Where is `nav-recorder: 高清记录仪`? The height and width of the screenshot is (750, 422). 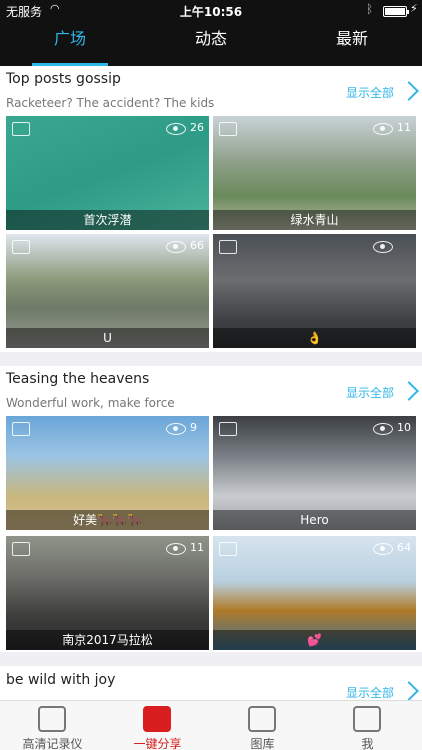
nav-recorder: 高清记录仪 is located at coordinates (52, 725).